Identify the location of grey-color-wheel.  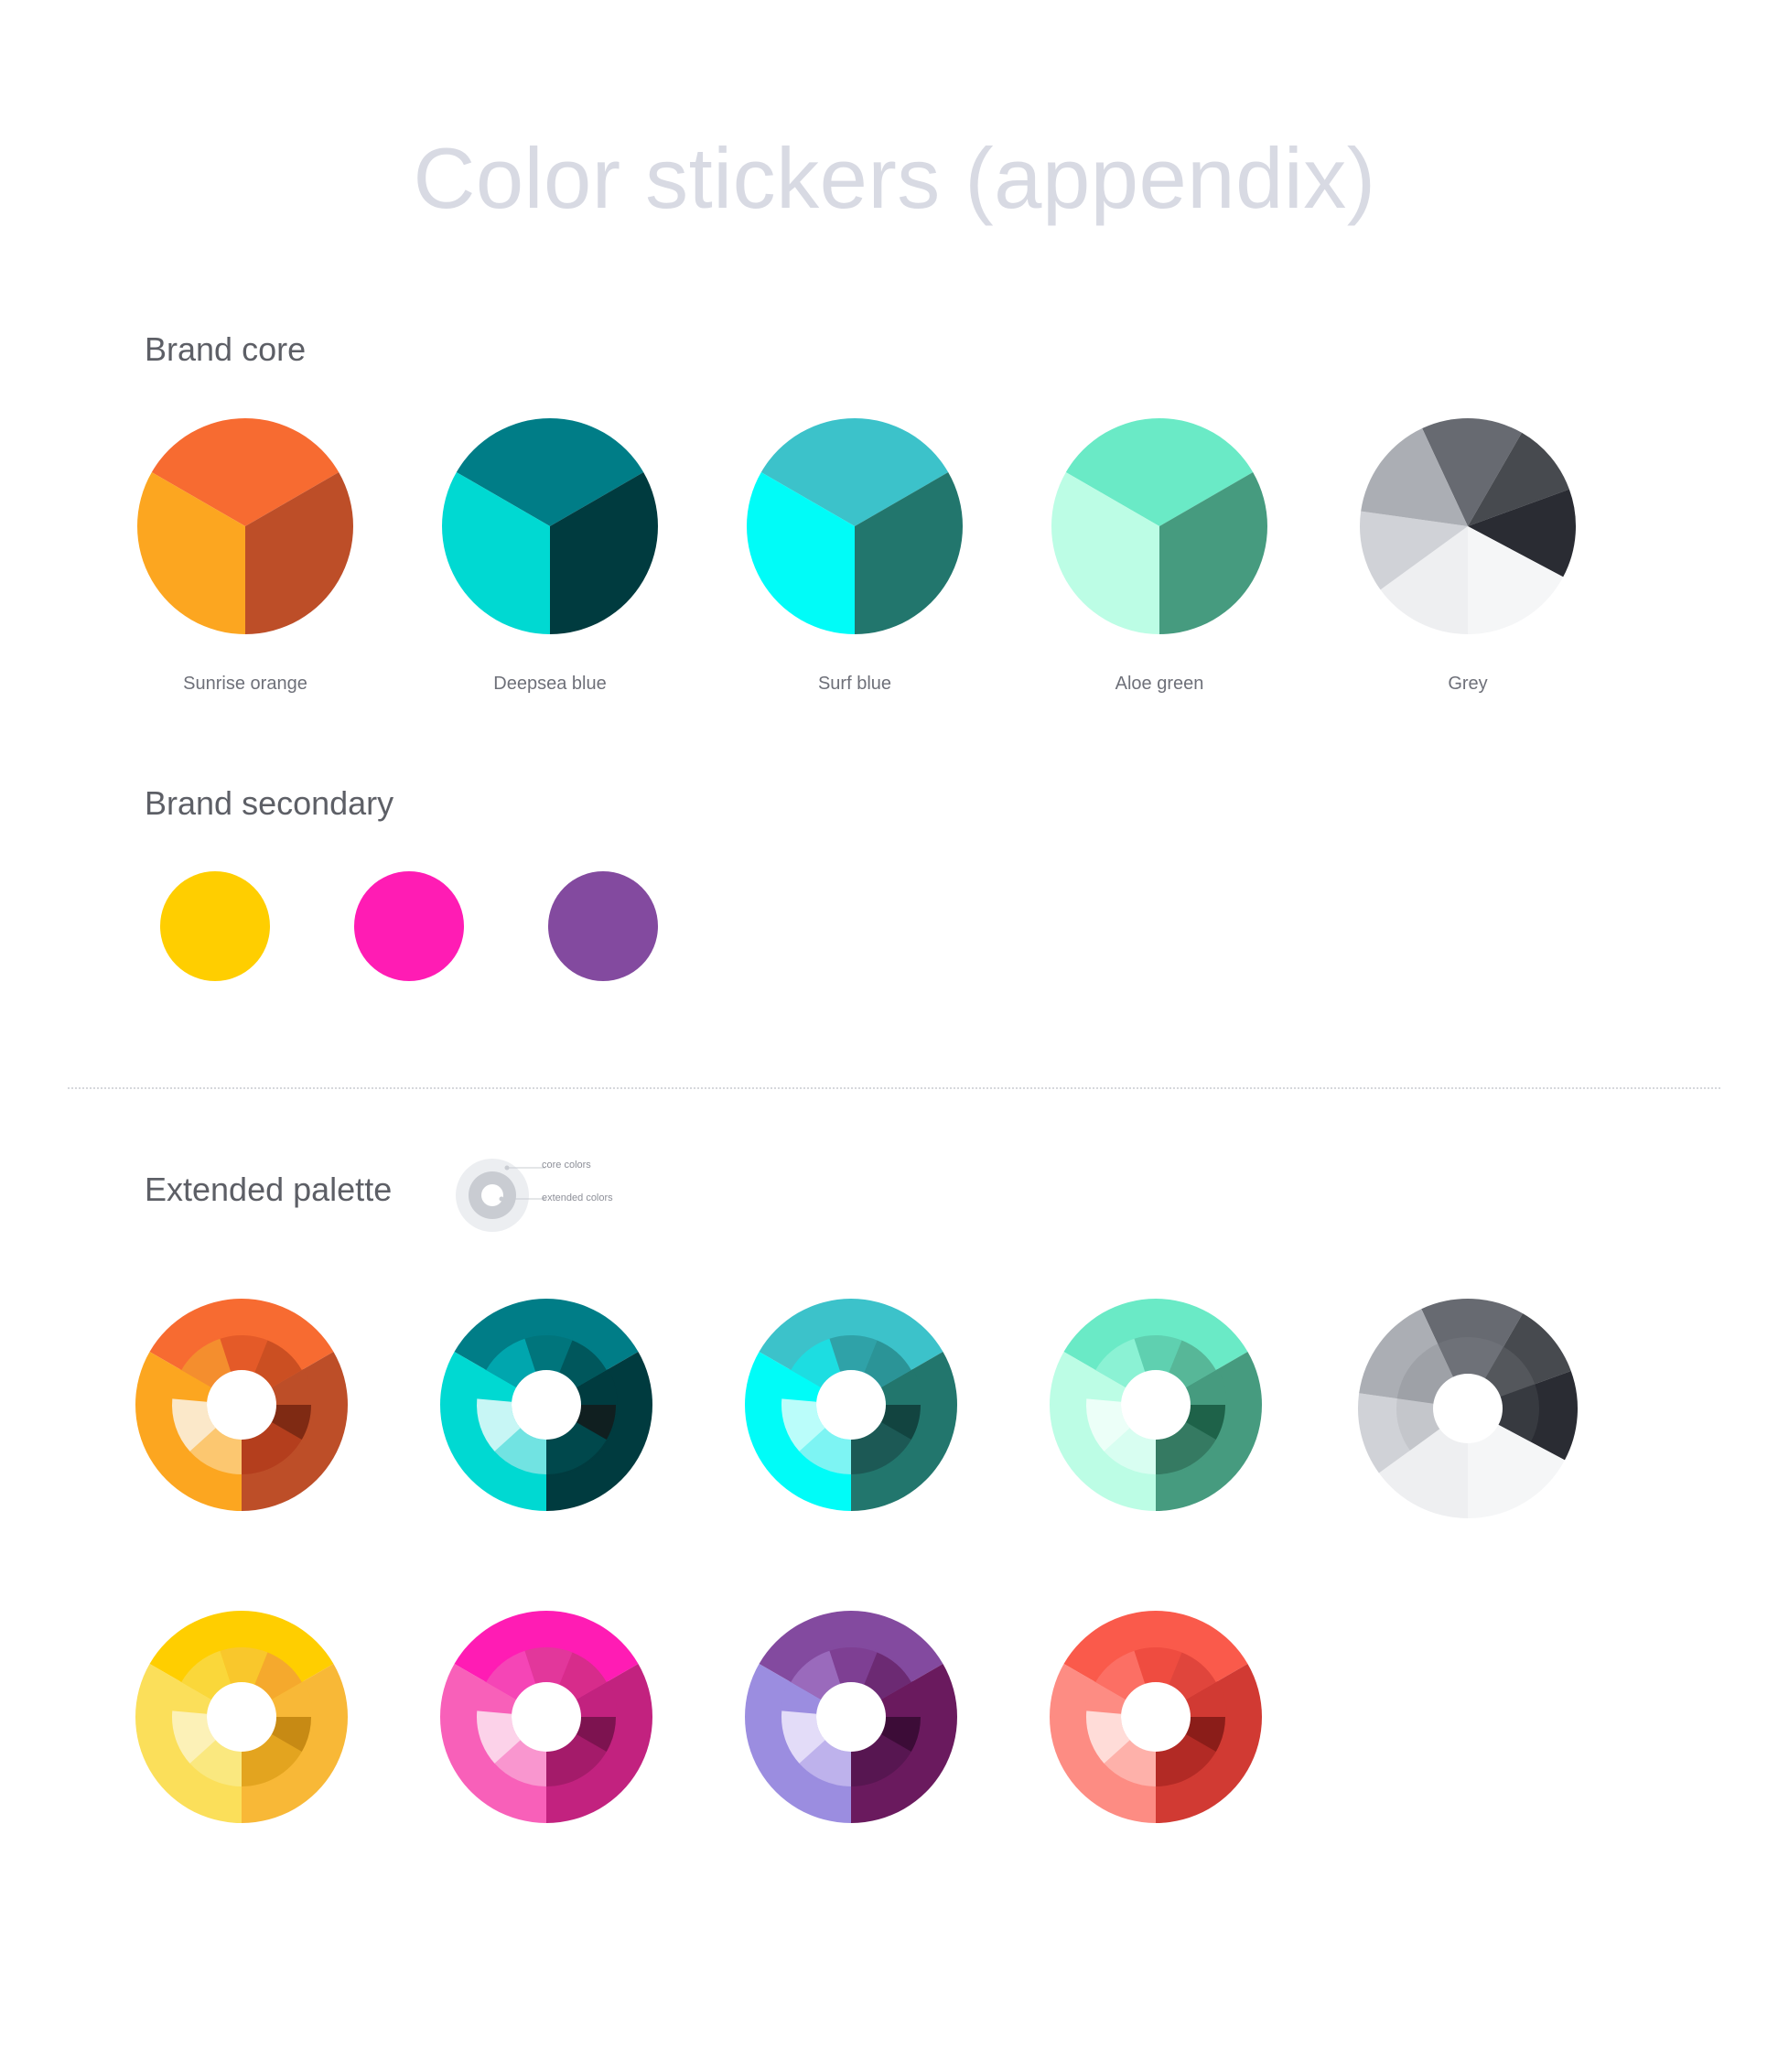
(1468, 526).